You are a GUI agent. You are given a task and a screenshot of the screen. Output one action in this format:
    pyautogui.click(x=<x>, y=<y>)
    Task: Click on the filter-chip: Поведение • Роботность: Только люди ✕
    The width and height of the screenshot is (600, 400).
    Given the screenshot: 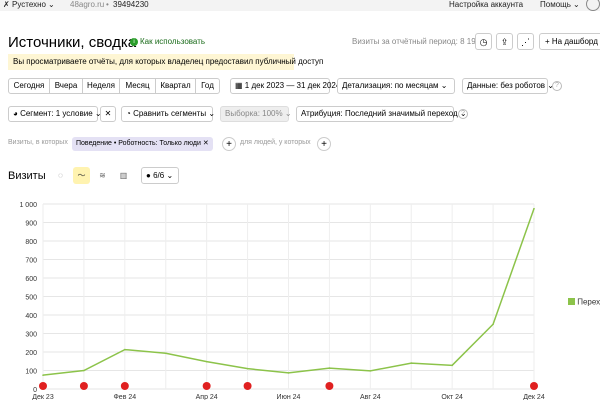 What is the action you would take?
    pyautogui.click(x=142, y=144)
    